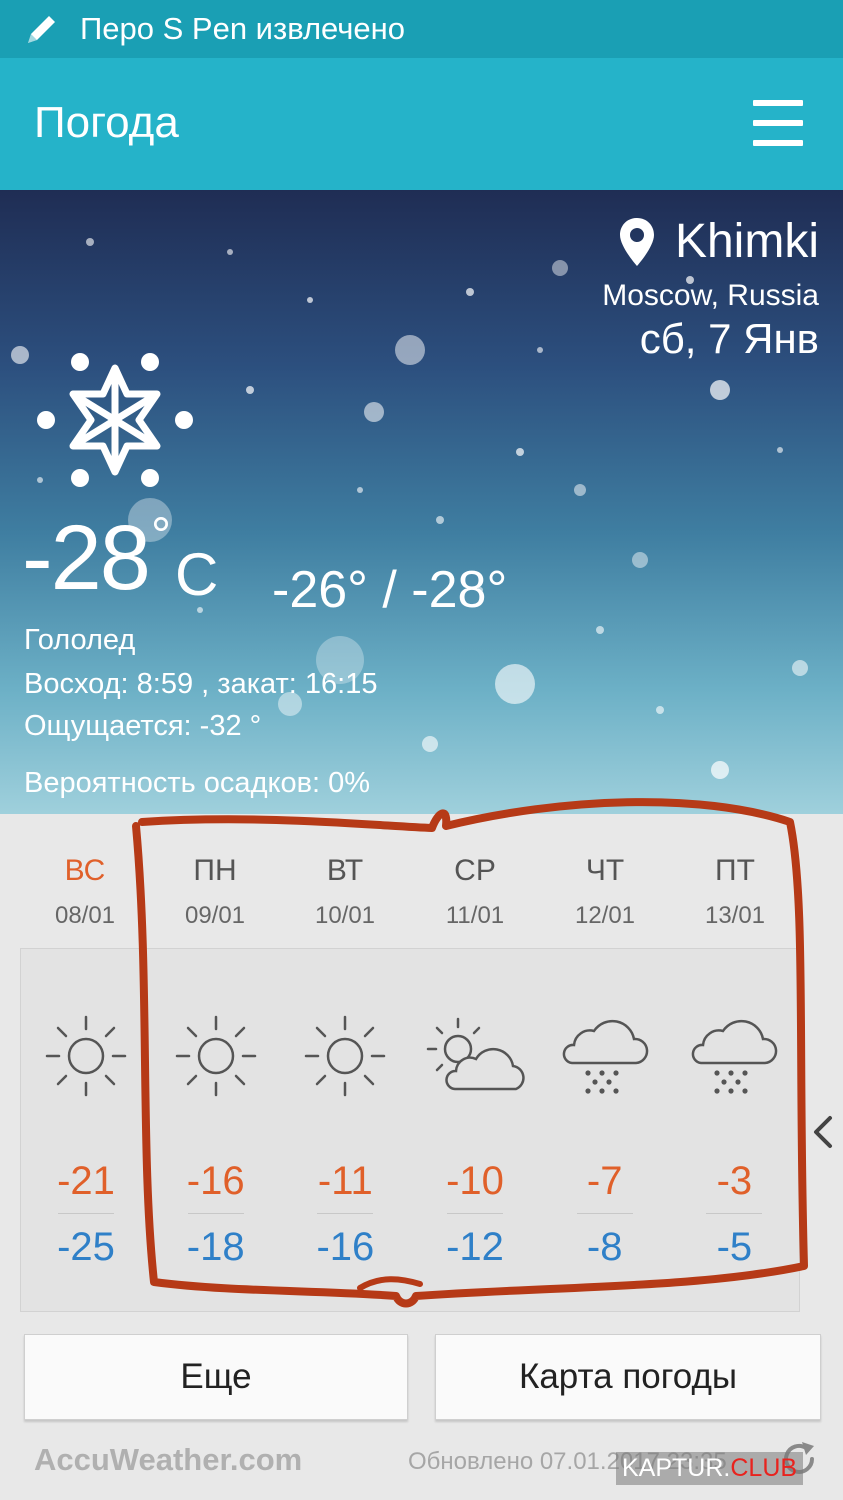  I want to click on current-temperature: -28 ° C, so click(120, 558).